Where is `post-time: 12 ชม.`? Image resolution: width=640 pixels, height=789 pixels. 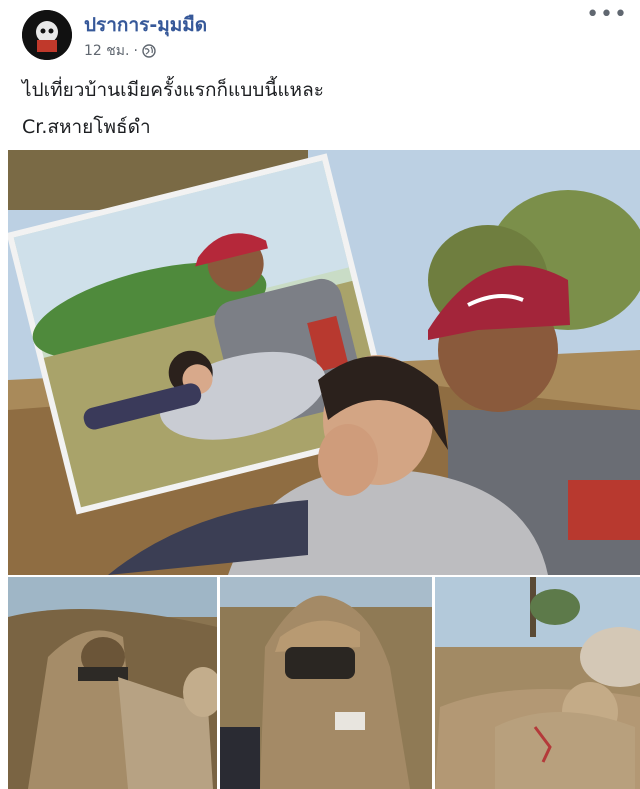
post-time: 12 ชม. is located at coordinates (106, 51).